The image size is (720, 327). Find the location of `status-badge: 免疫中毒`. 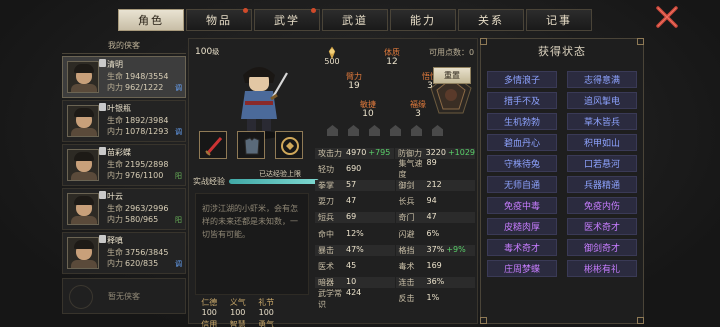

status-badge: 免疫中毒 is located at coordinates (522, 205).